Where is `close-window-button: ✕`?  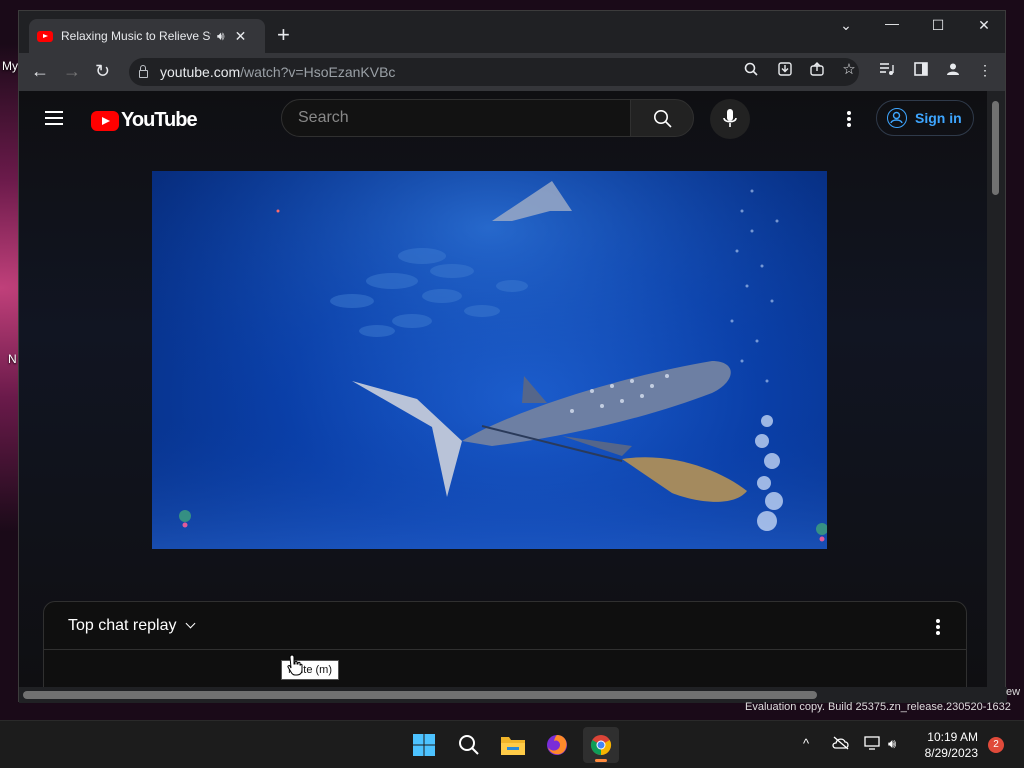 close-window-button: ✕ is located at coordinates (984, 25).